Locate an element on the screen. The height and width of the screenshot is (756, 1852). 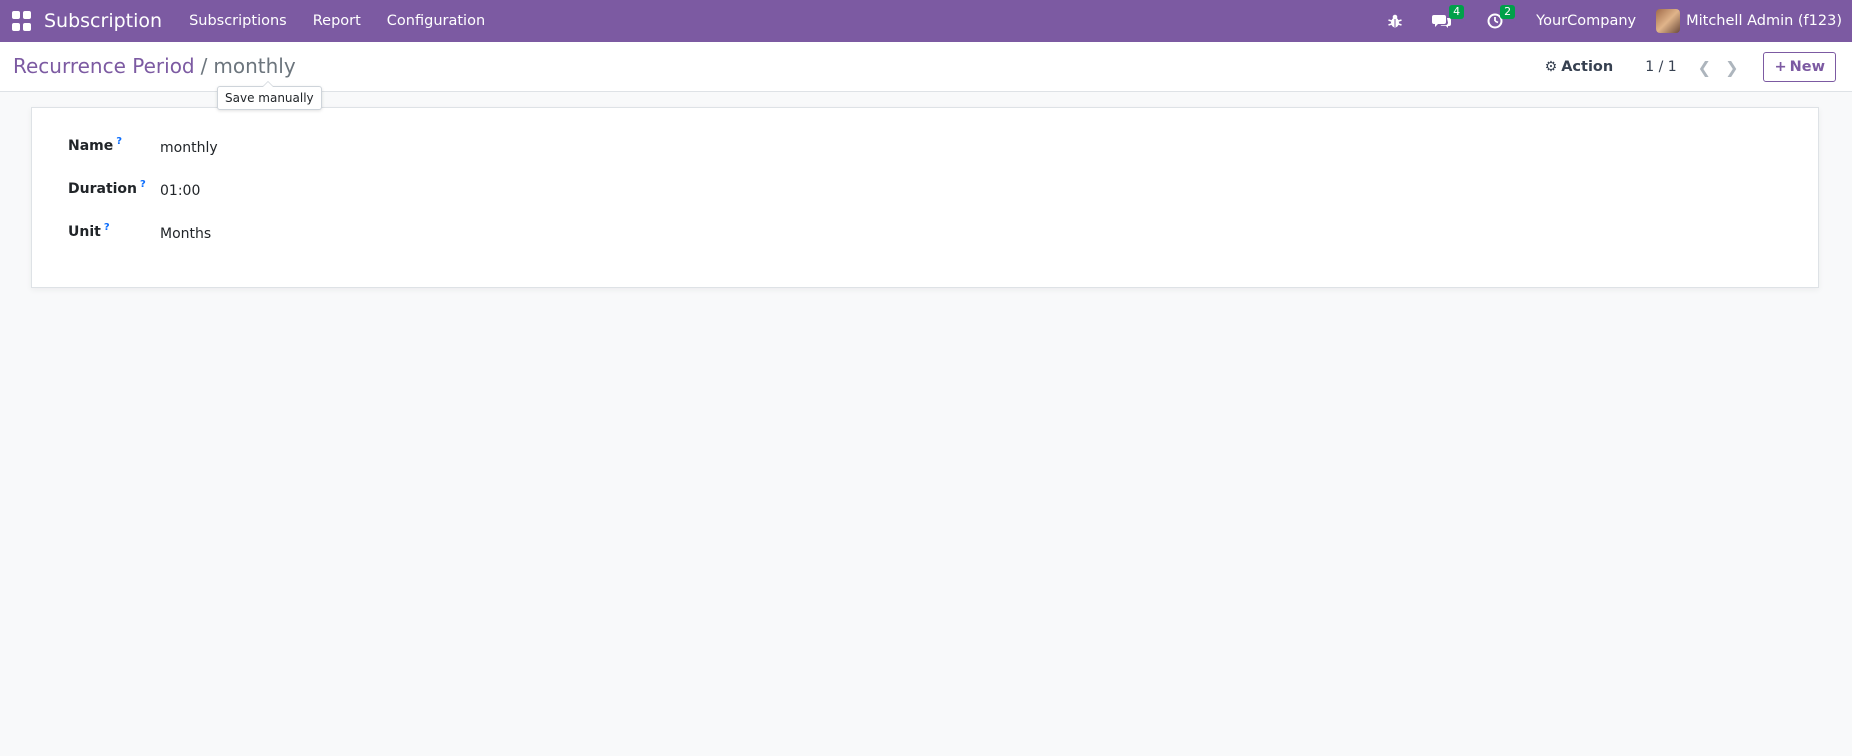
unit-field: Months is located at coordinates (185, 234).